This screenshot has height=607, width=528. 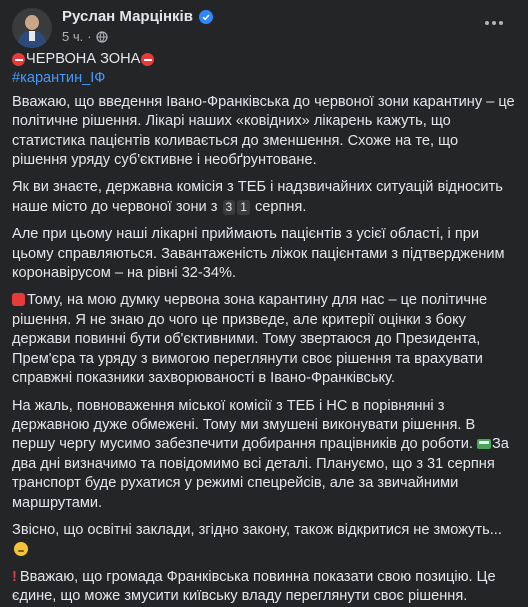 What do you see at coordinates (21, 549) in the screenshot?
I see `sad-face-icon` at bounding box center [21, 549].